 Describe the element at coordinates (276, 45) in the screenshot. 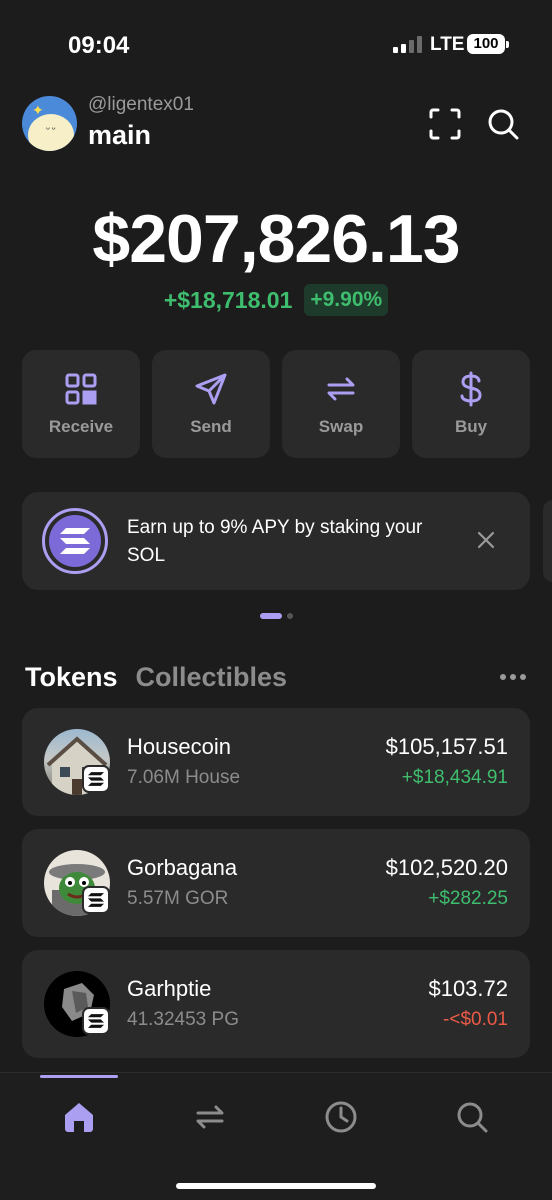

I see `status-bar: 09:04 LTE 100` at that location.